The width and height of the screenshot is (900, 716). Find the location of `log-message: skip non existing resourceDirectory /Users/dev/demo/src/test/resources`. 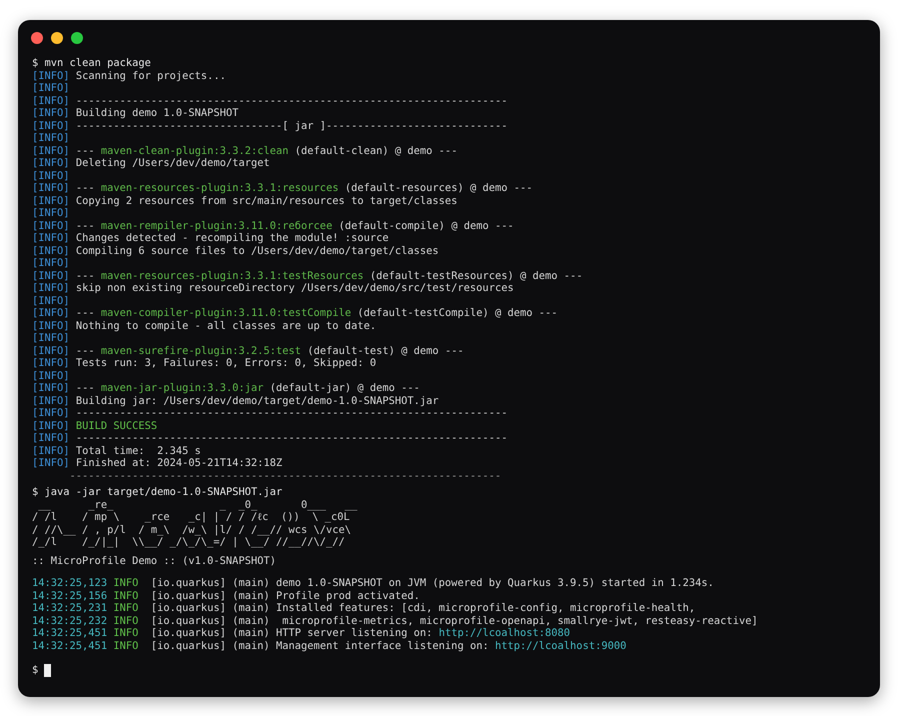

log-message: skip non existing resourceDirectory /Users/dev/demo/src/test/resources is located at coordinates (295, 288).